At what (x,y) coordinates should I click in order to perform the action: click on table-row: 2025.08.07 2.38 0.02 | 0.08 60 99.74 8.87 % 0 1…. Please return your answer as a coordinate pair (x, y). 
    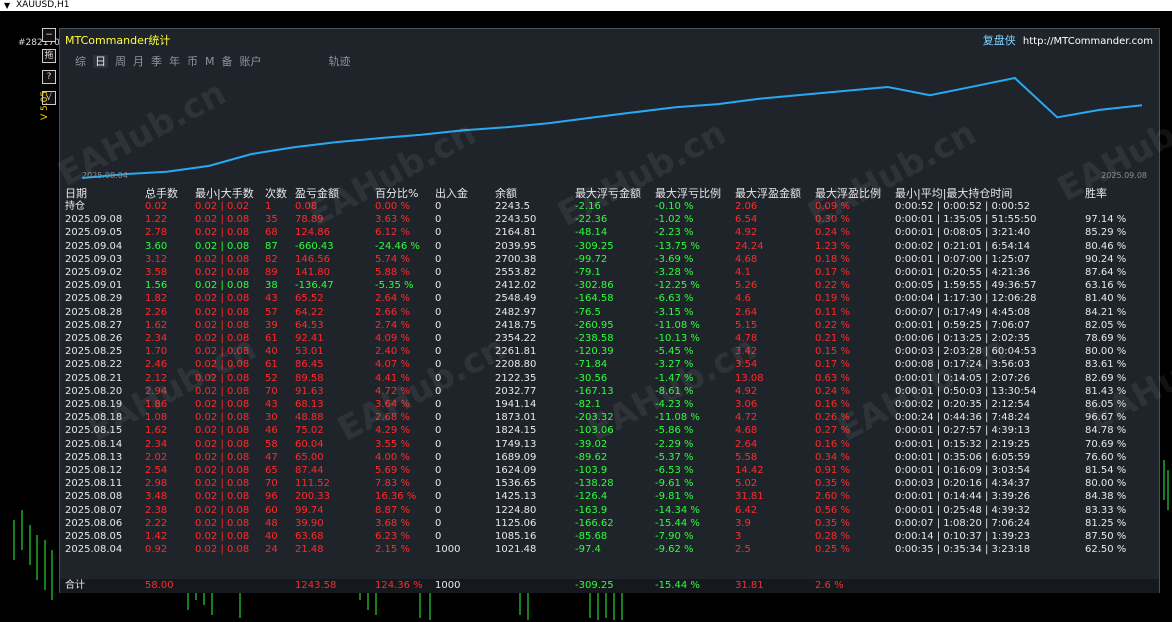
    Looking at the image, I should click on (610, 510).